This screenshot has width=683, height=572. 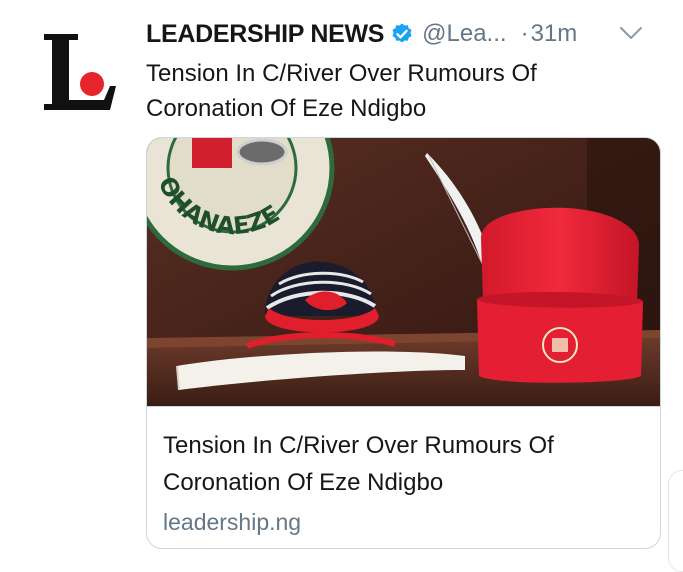 I want to click on chevron-down-icon, so click(x=631, y=35).